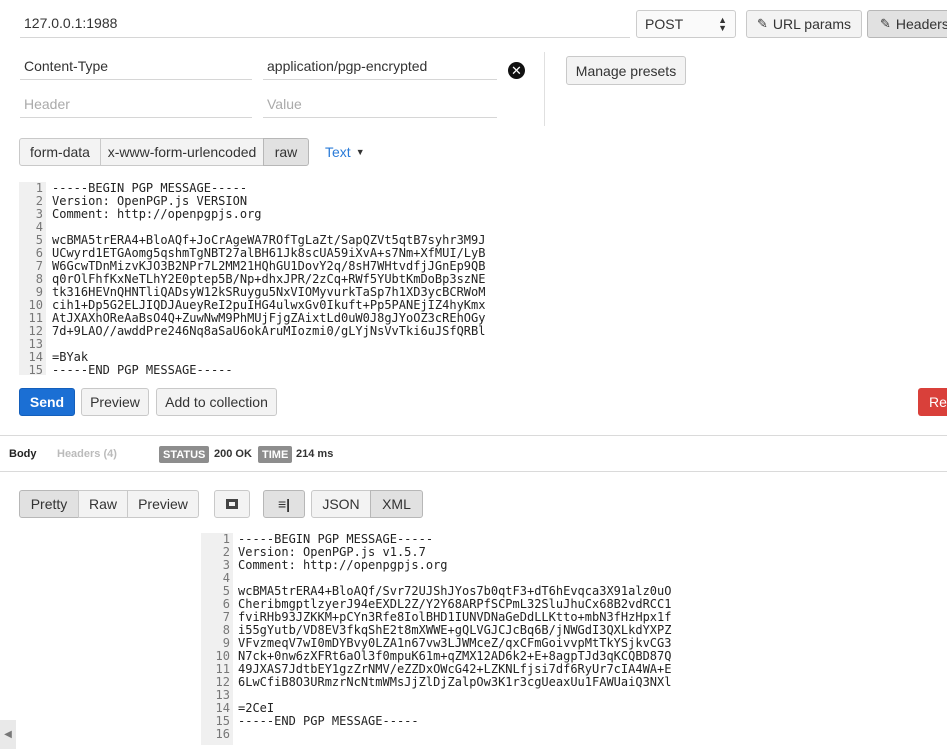 Image resolution: width=947 pixels, height=749 pixels. Describe the element at coordinates (360, 152) in the screenshot. I see `caret-down-icon: ▼` at that location.